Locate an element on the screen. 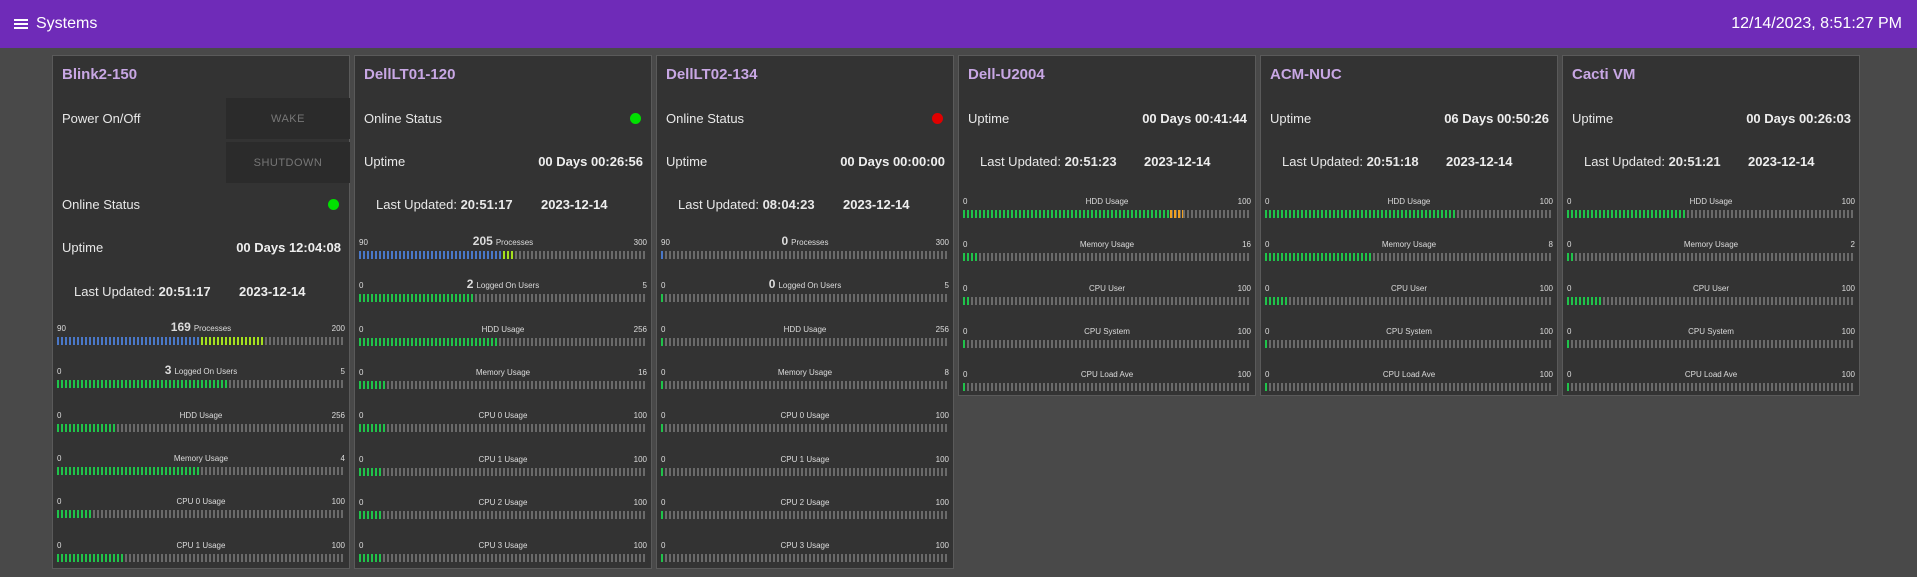 The image size is (1917, 577). processes-gauge: 90 205 Processes 300 is located at coordinates (503, 248).